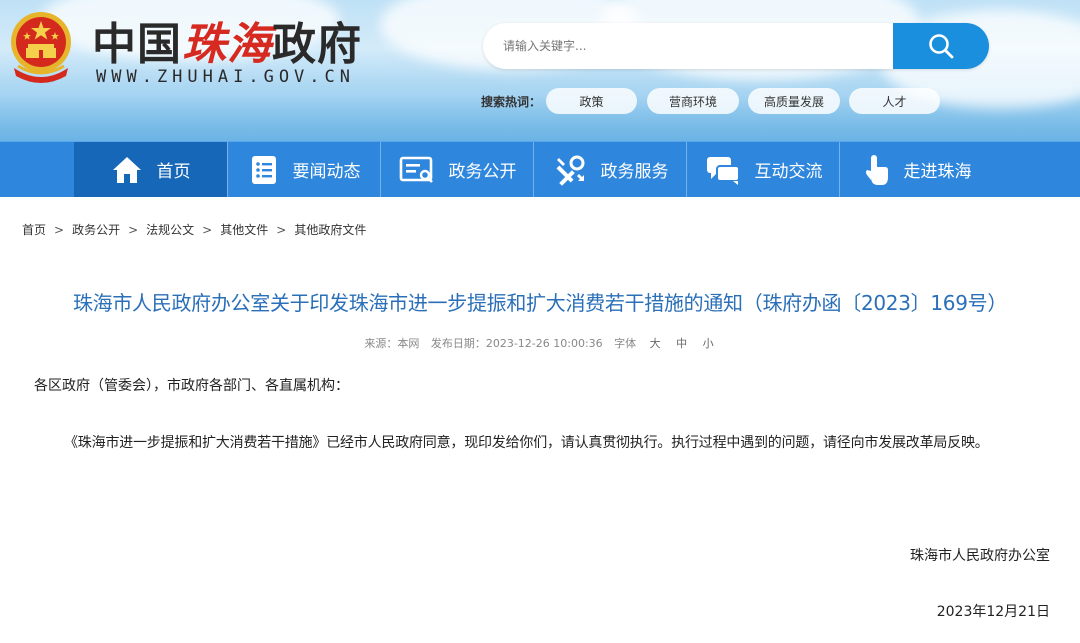  Describe the element at coordinates (126, 169) in the screenshot. I see `home-icon` at that location.